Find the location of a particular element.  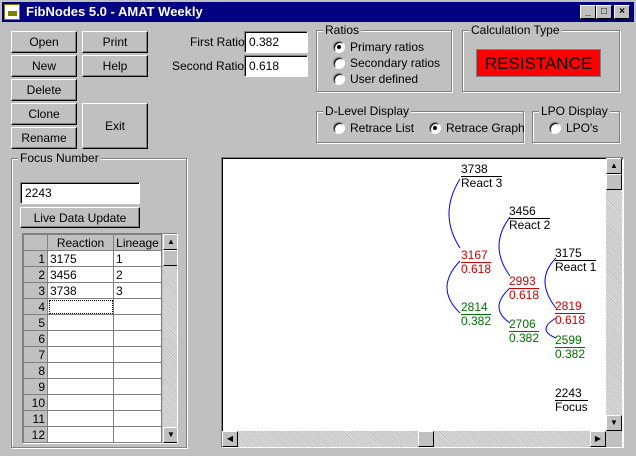

table-row: 7 is located at coordinates (92, 354).